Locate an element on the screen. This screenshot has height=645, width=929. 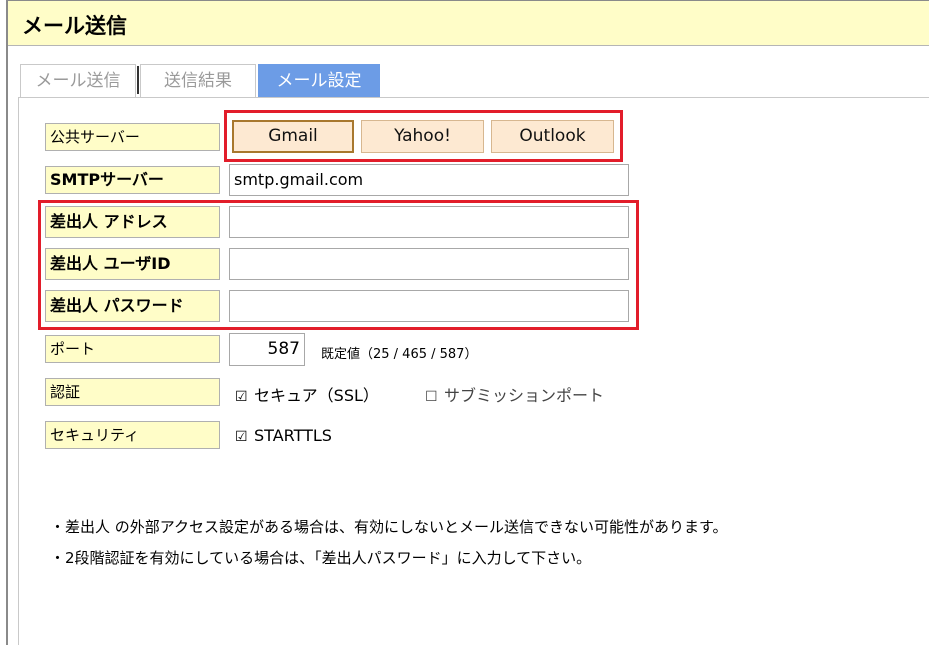
tab-separator is located at coordinates (138, 80).